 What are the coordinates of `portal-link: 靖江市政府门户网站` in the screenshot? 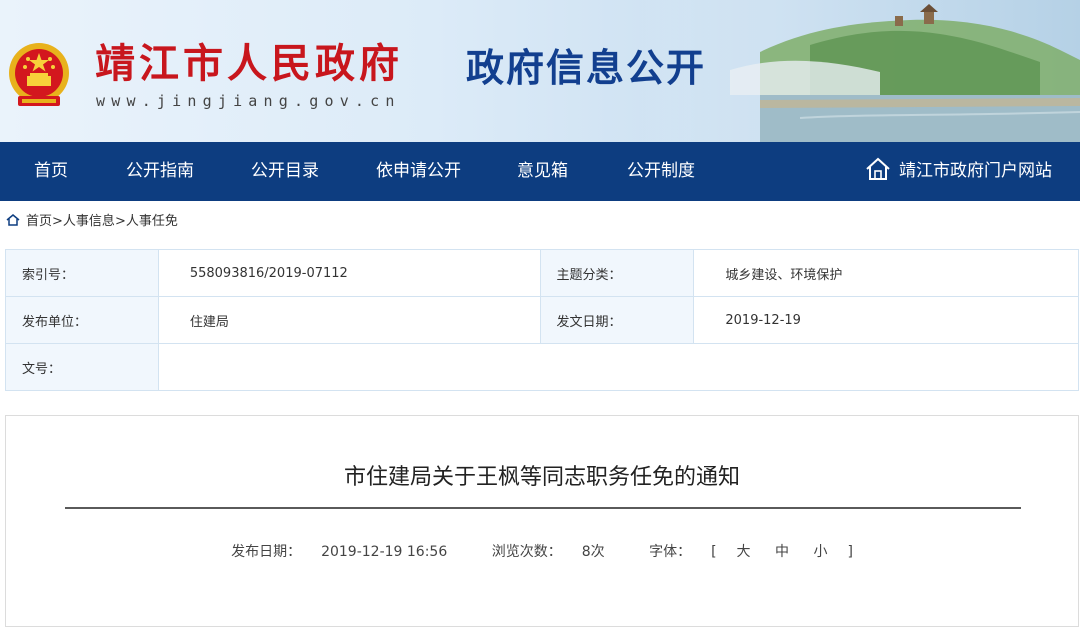 It's located at (958, 171).